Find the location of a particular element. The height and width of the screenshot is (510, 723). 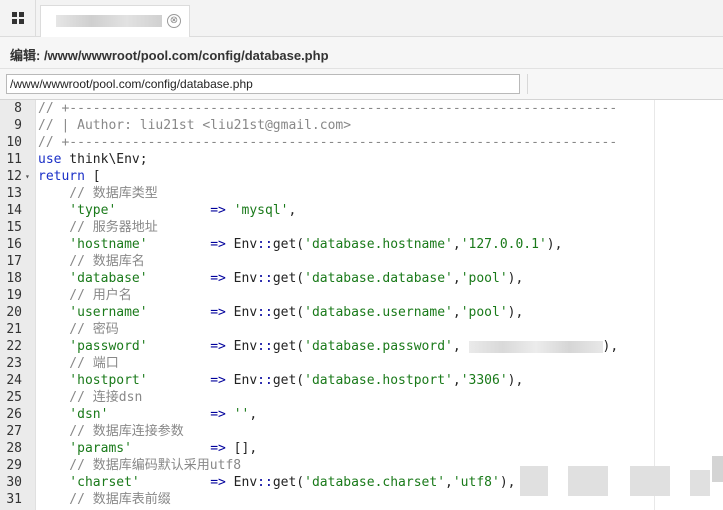

code-token: '' is located at coordinates (241, 414).